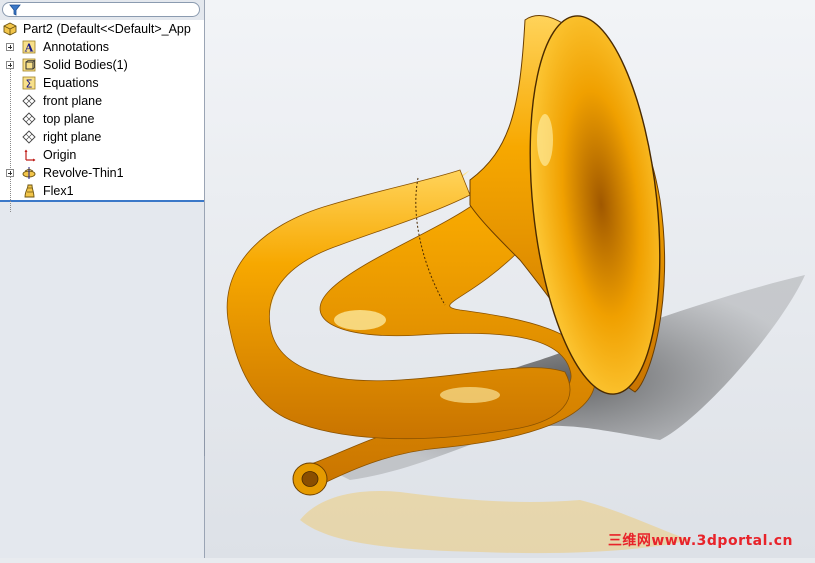 The image size is (815, 563). Describe the element at coordinates (71, 83) in the screenshot. I see `tree-item-label: Equations` at that location.